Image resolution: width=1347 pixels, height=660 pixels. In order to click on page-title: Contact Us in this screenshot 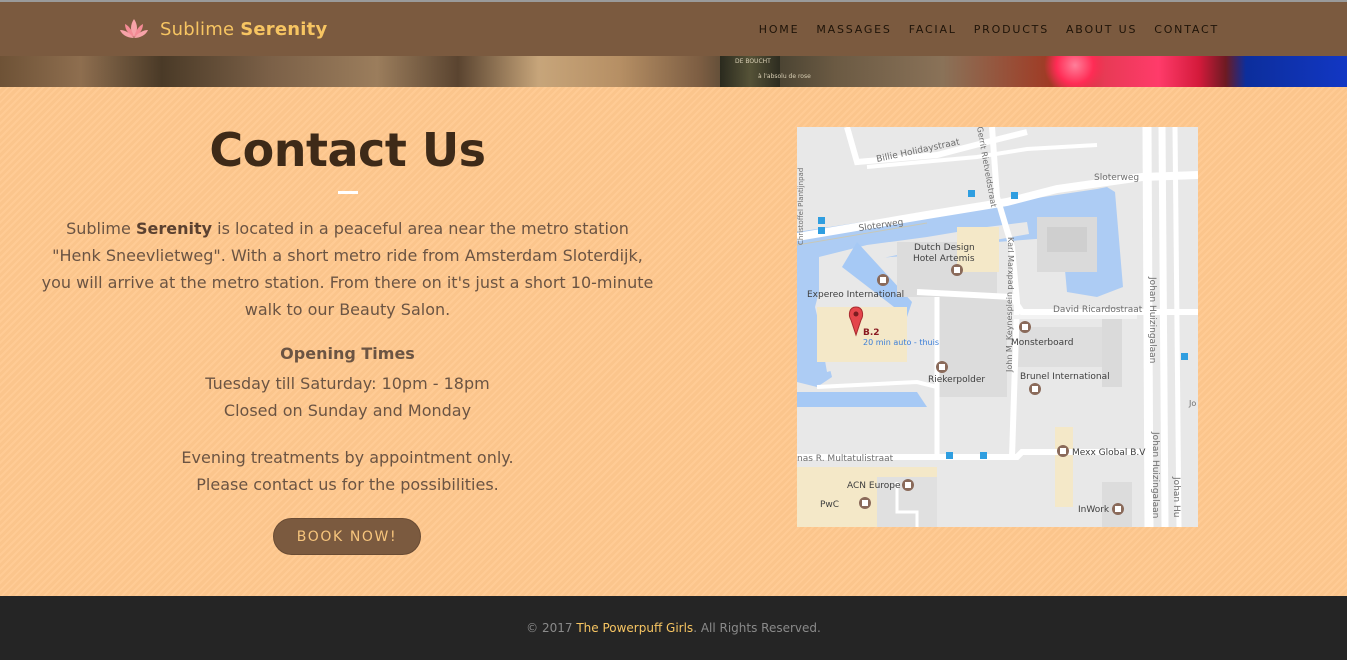, I will do `click(347, 150)`.